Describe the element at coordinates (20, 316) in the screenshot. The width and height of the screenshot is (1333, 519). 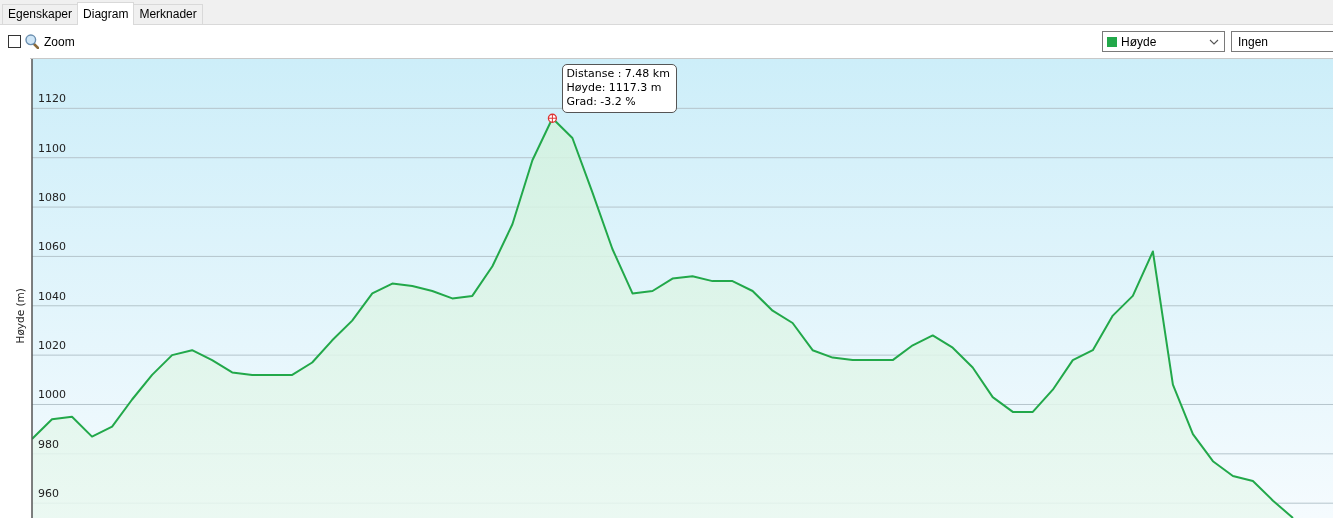
I see `y-axis-label: Høyde (m)` at that location.